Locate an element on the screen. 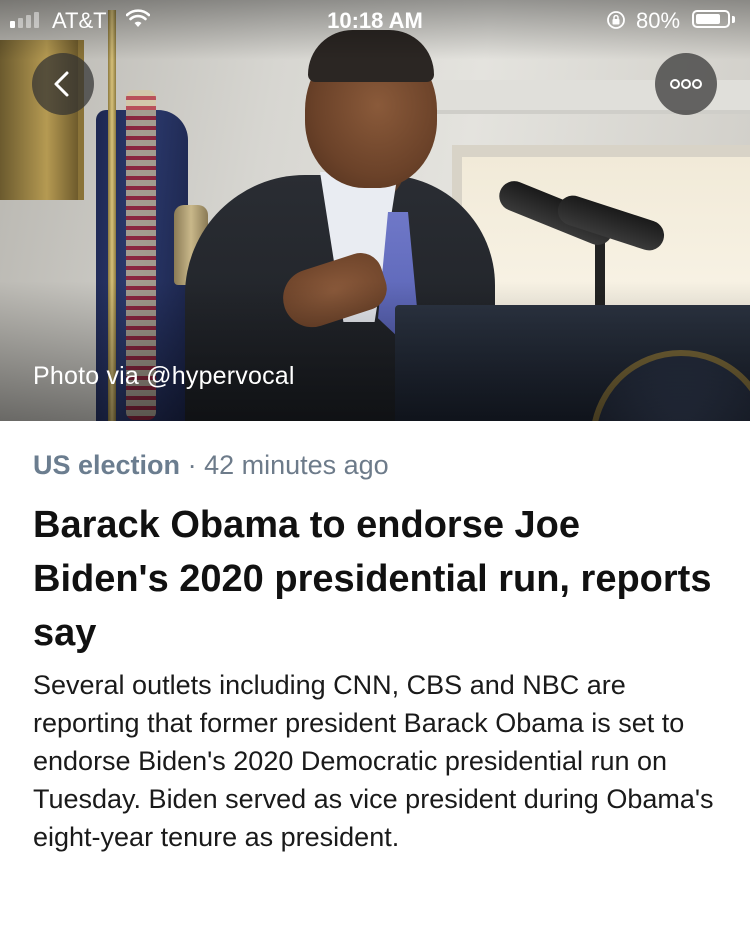 Image resolution: width=750 pixels, height=932 pixels. battery-fill is located at coordinates (708, 19).